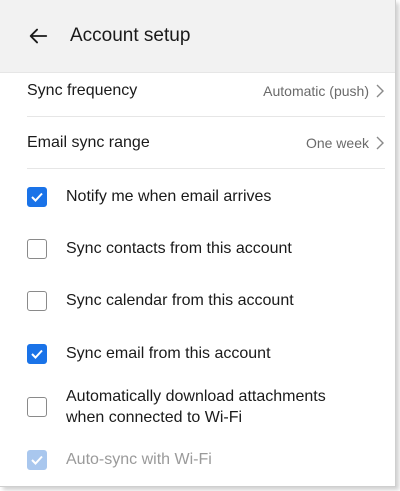  I want to click on notify-checkbox, so click(37, 196).